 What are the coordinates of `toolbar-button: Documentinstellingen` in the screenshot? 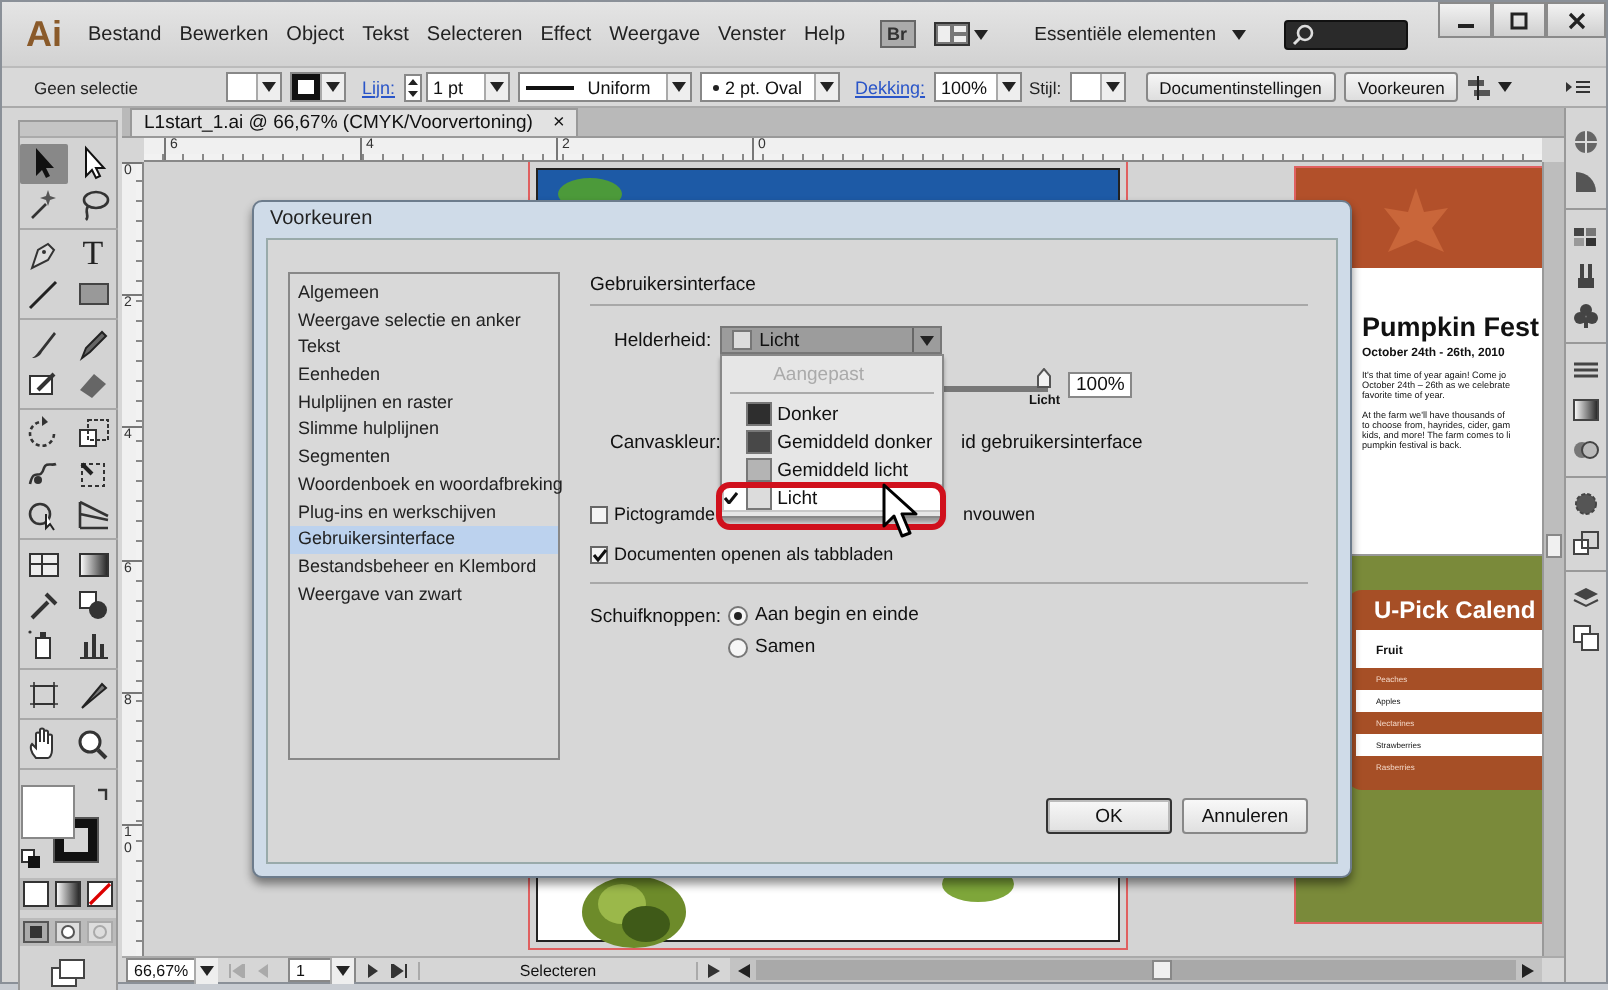 It's located at (1240, 87).